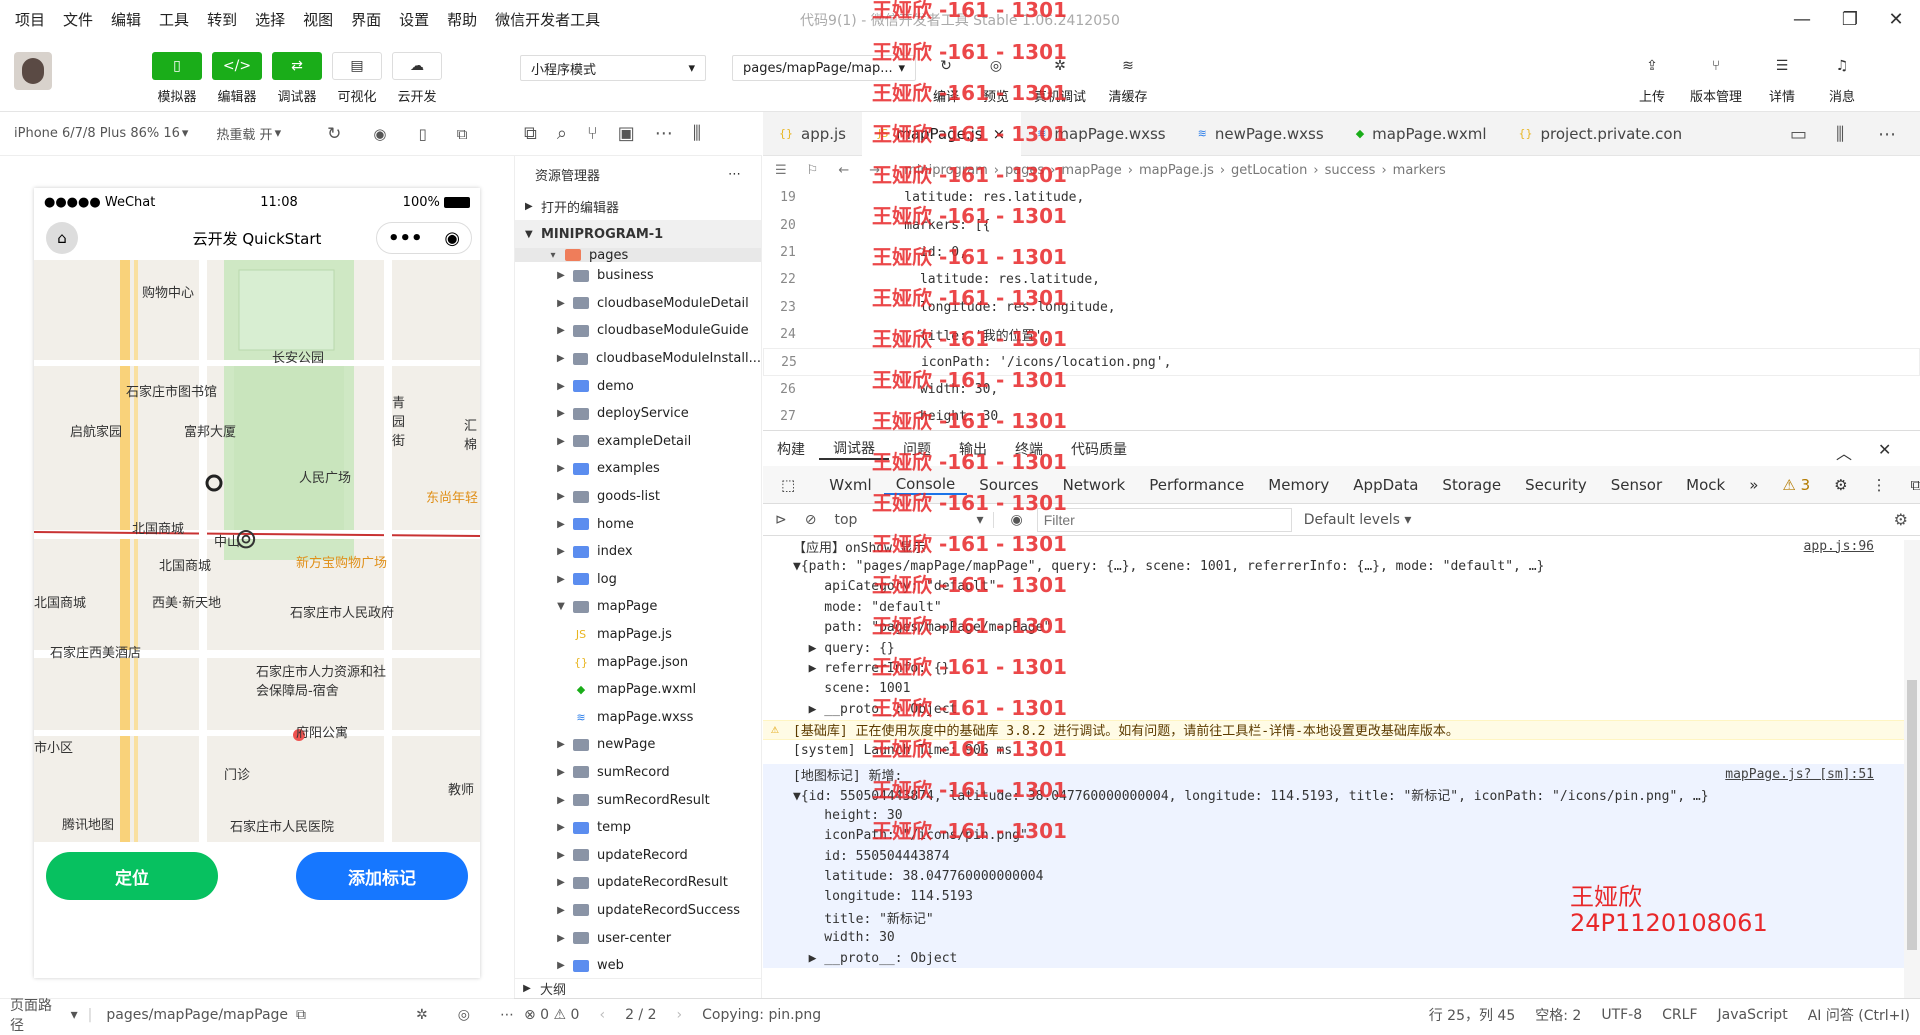 The image size is (1920, 1035). What do you see at coordinates (942, 133) in the screenshot?
I see `editor-tab: JS mapPage.js ×` at bounding box center [942, 133].